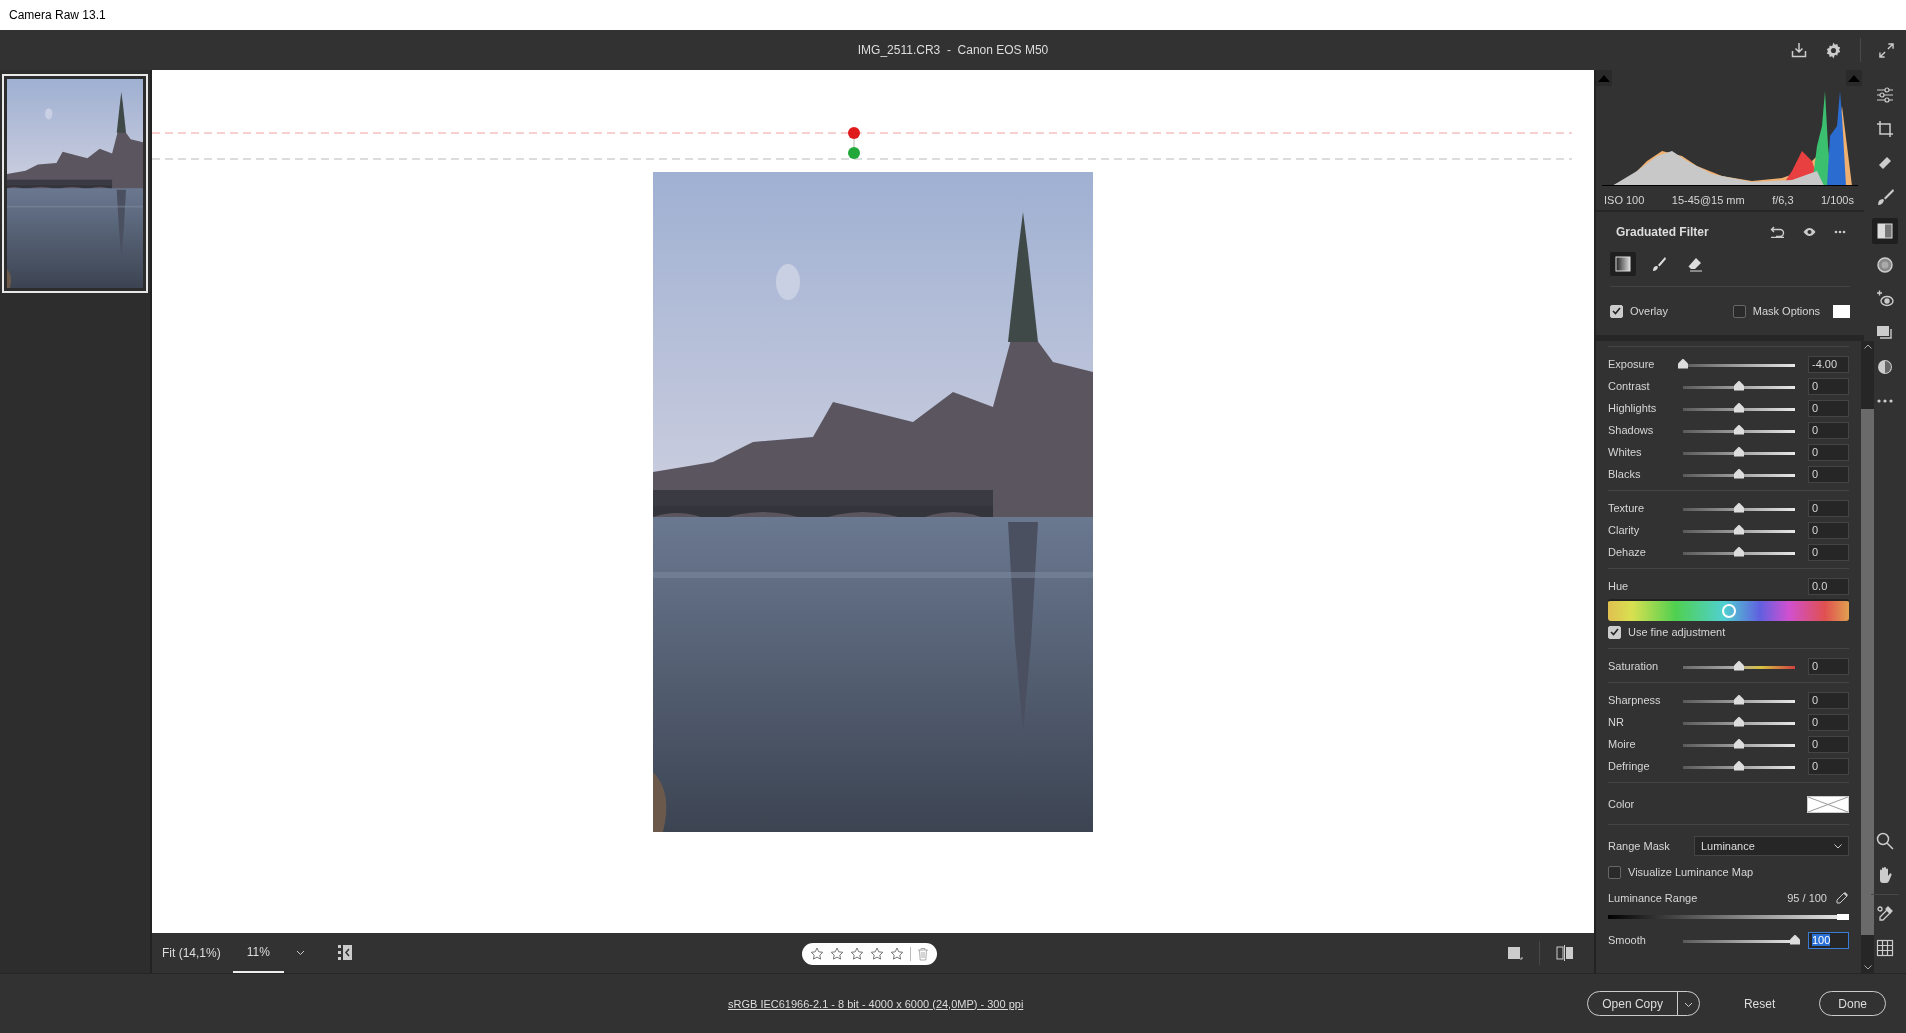 This screenshot has height=1033, width=1906. I want to click on settings-icon, so click(1833, 50).